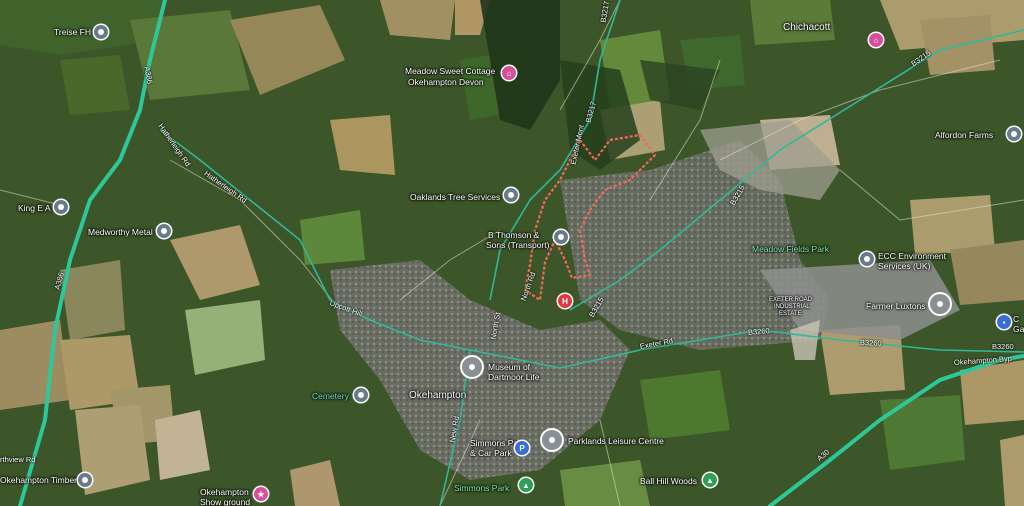 This screenshot has width=1024, height=506. I want to click on place-label-simmons-park: Simmons Park, so click(482, 488).